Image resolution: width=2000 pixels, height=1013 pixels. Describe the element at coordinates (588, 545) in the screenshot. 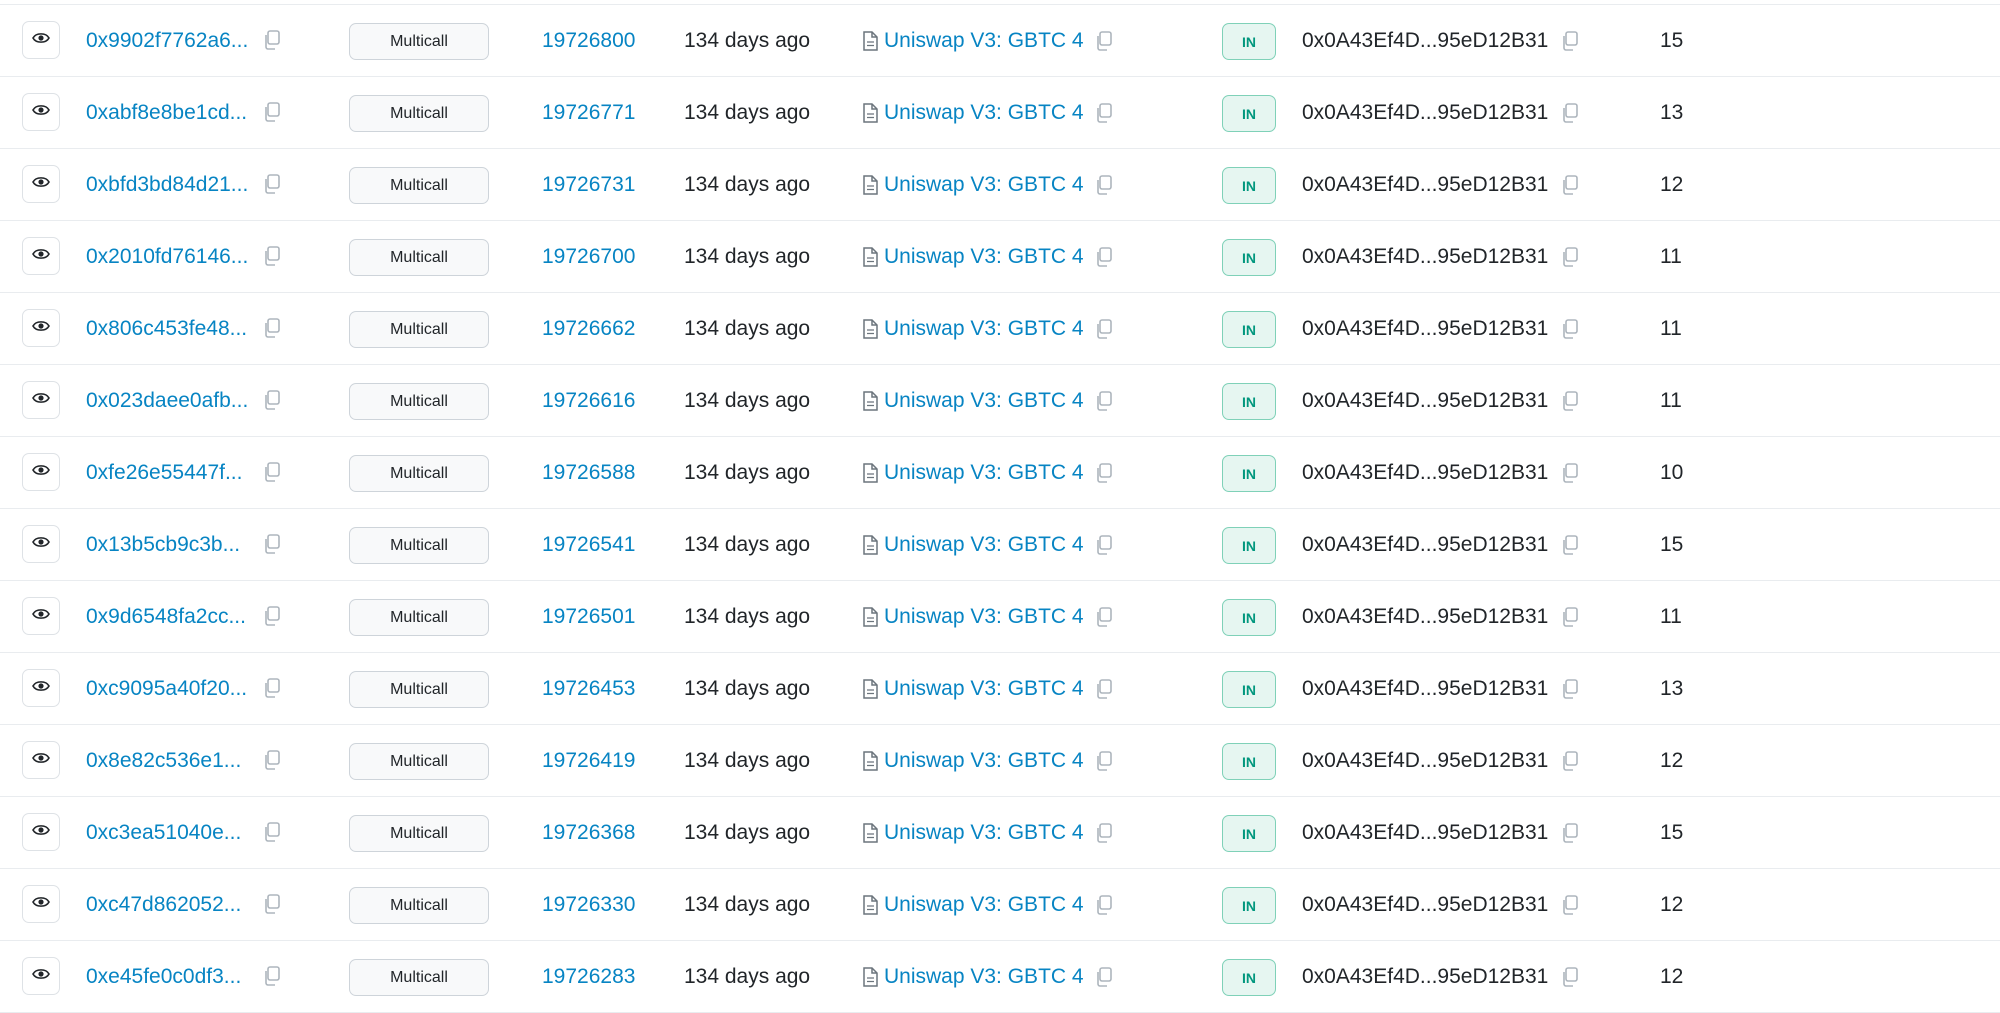

I see `block-link: 19726541` at that location.